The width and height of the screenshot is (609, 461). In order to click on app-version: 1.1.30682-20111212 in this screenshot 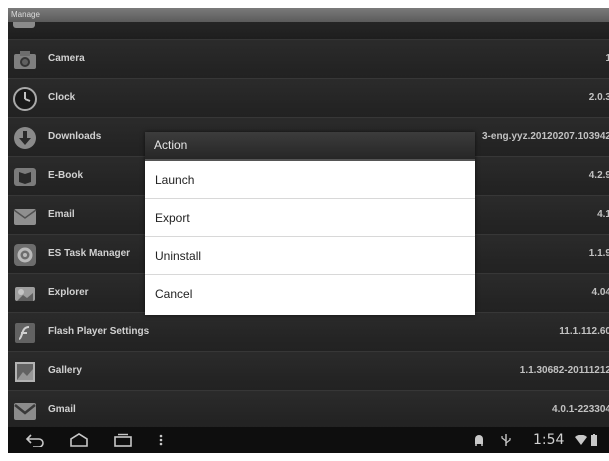, I will do `click(564, 370)`.